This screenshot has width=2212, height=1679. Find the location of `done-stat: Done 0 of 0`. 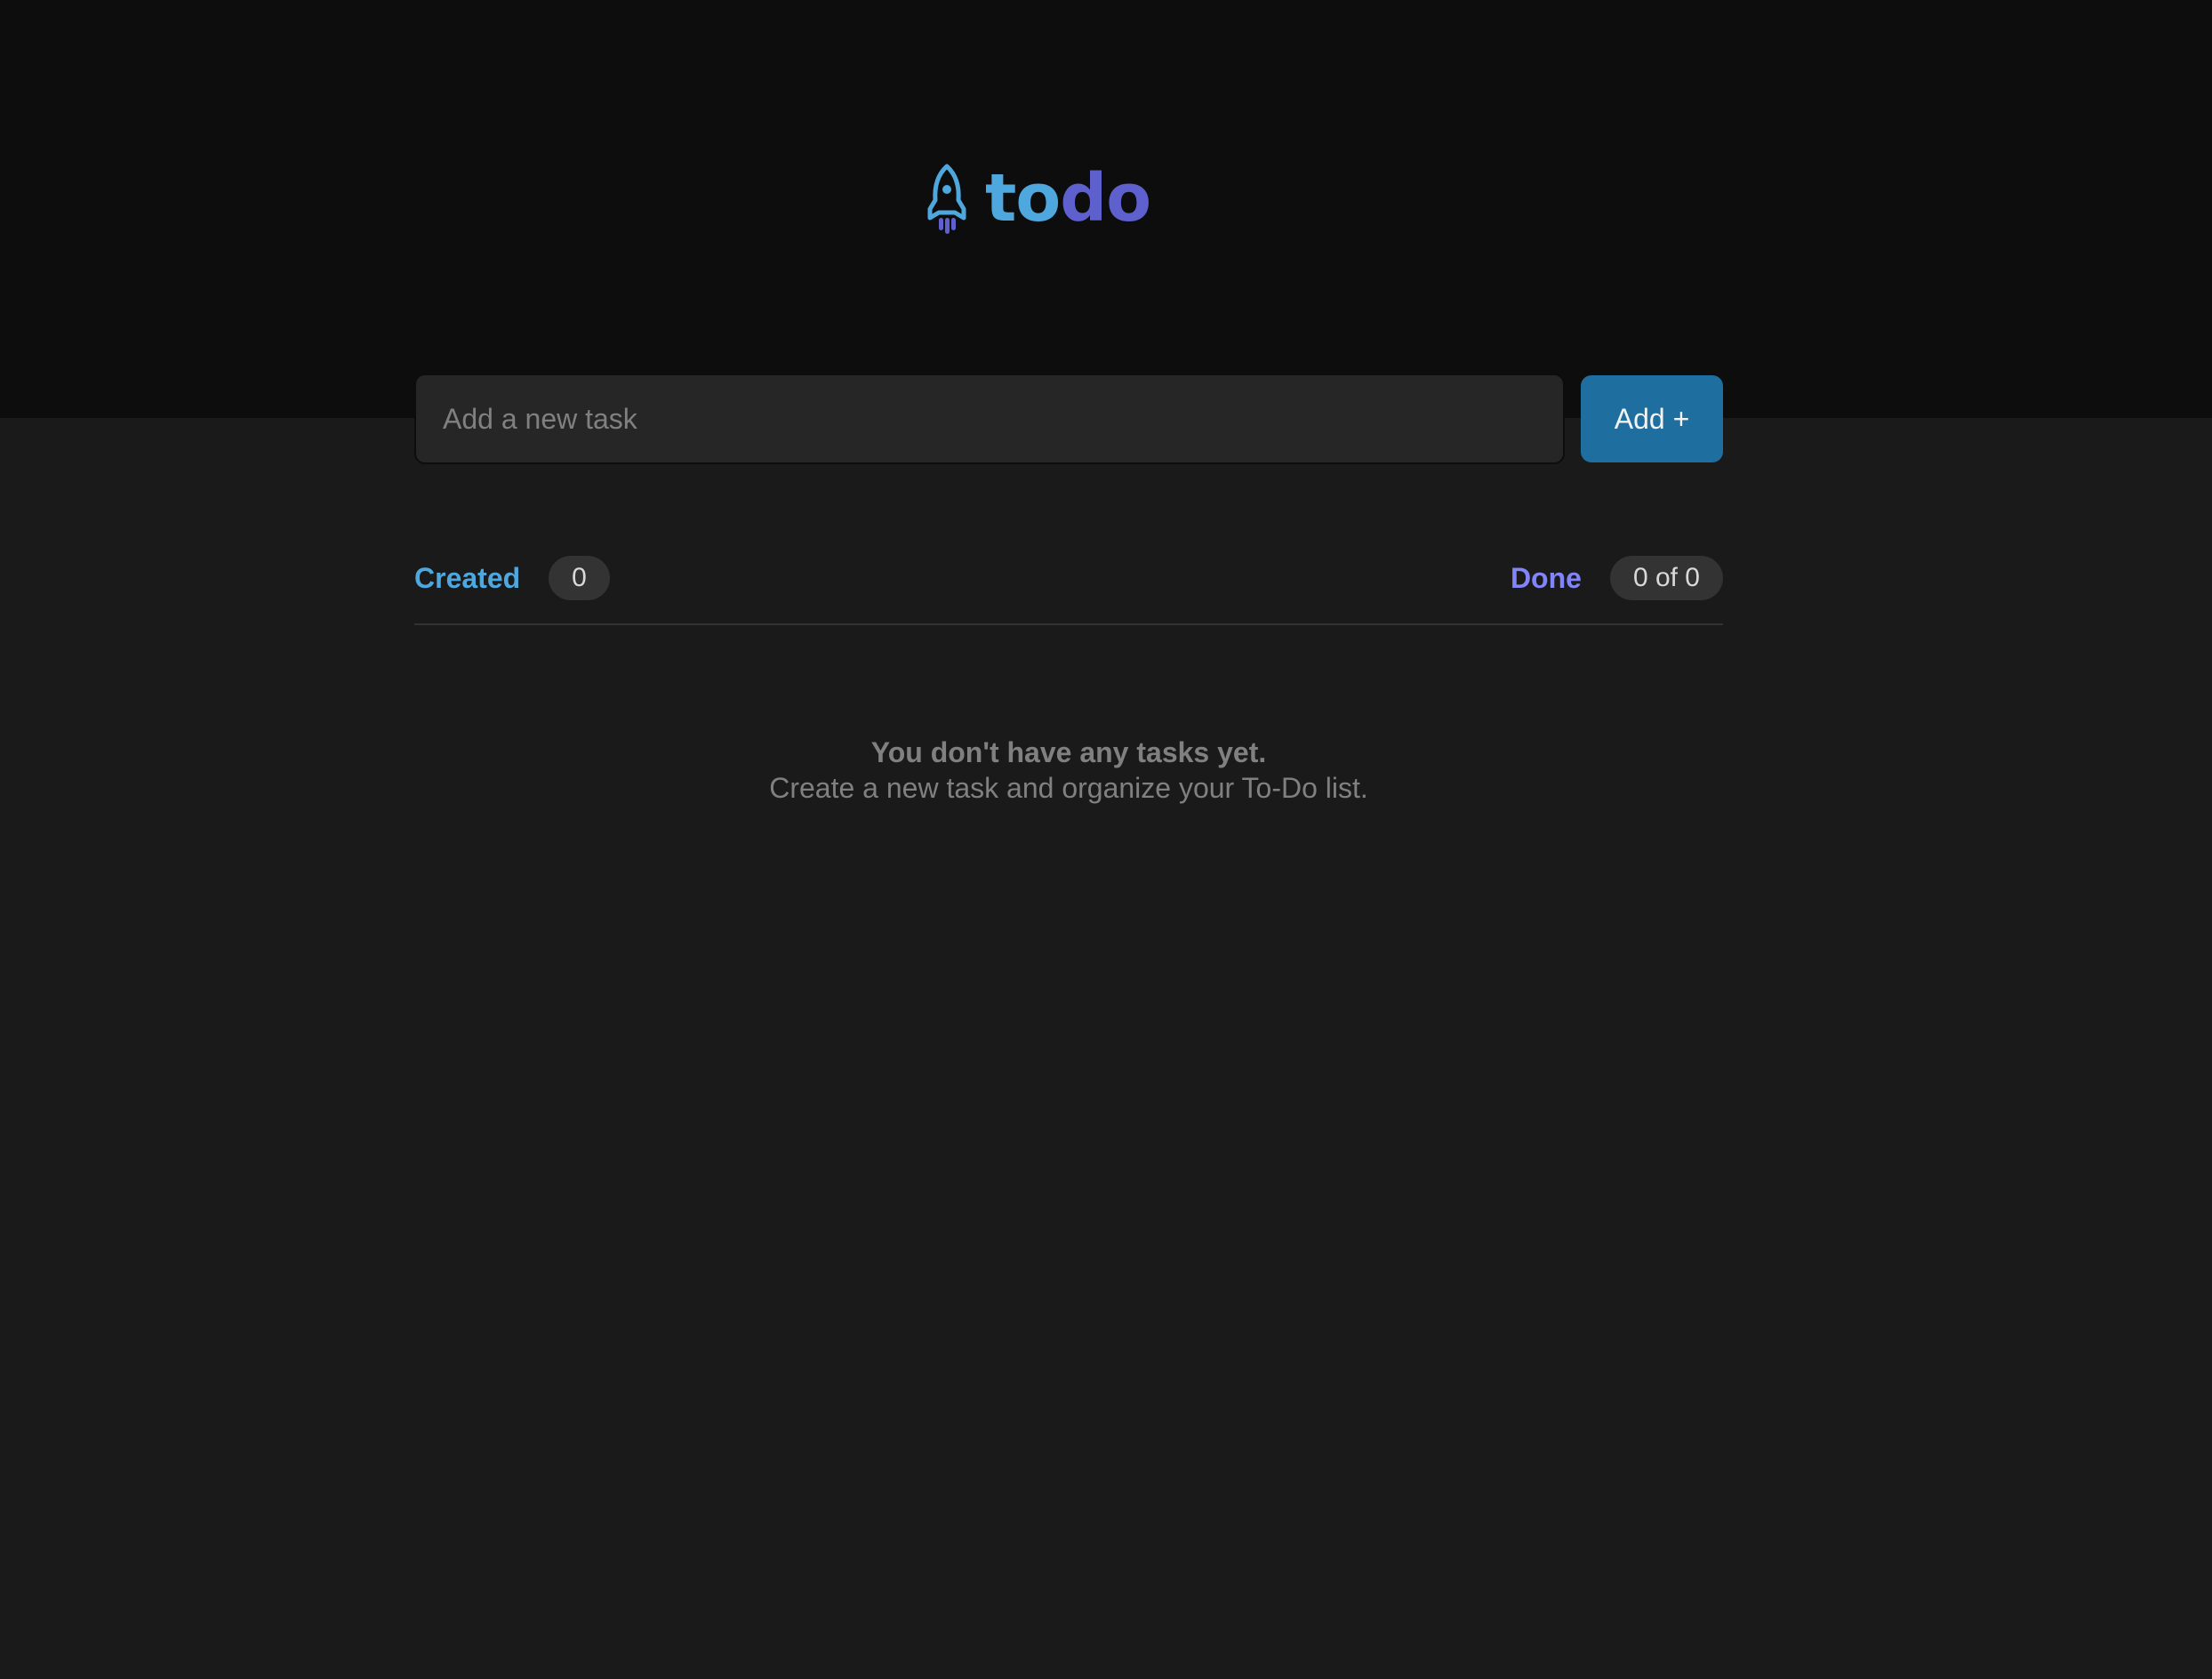

done-stat: Done 0 of 0 is located at coordinates (1617, 578).